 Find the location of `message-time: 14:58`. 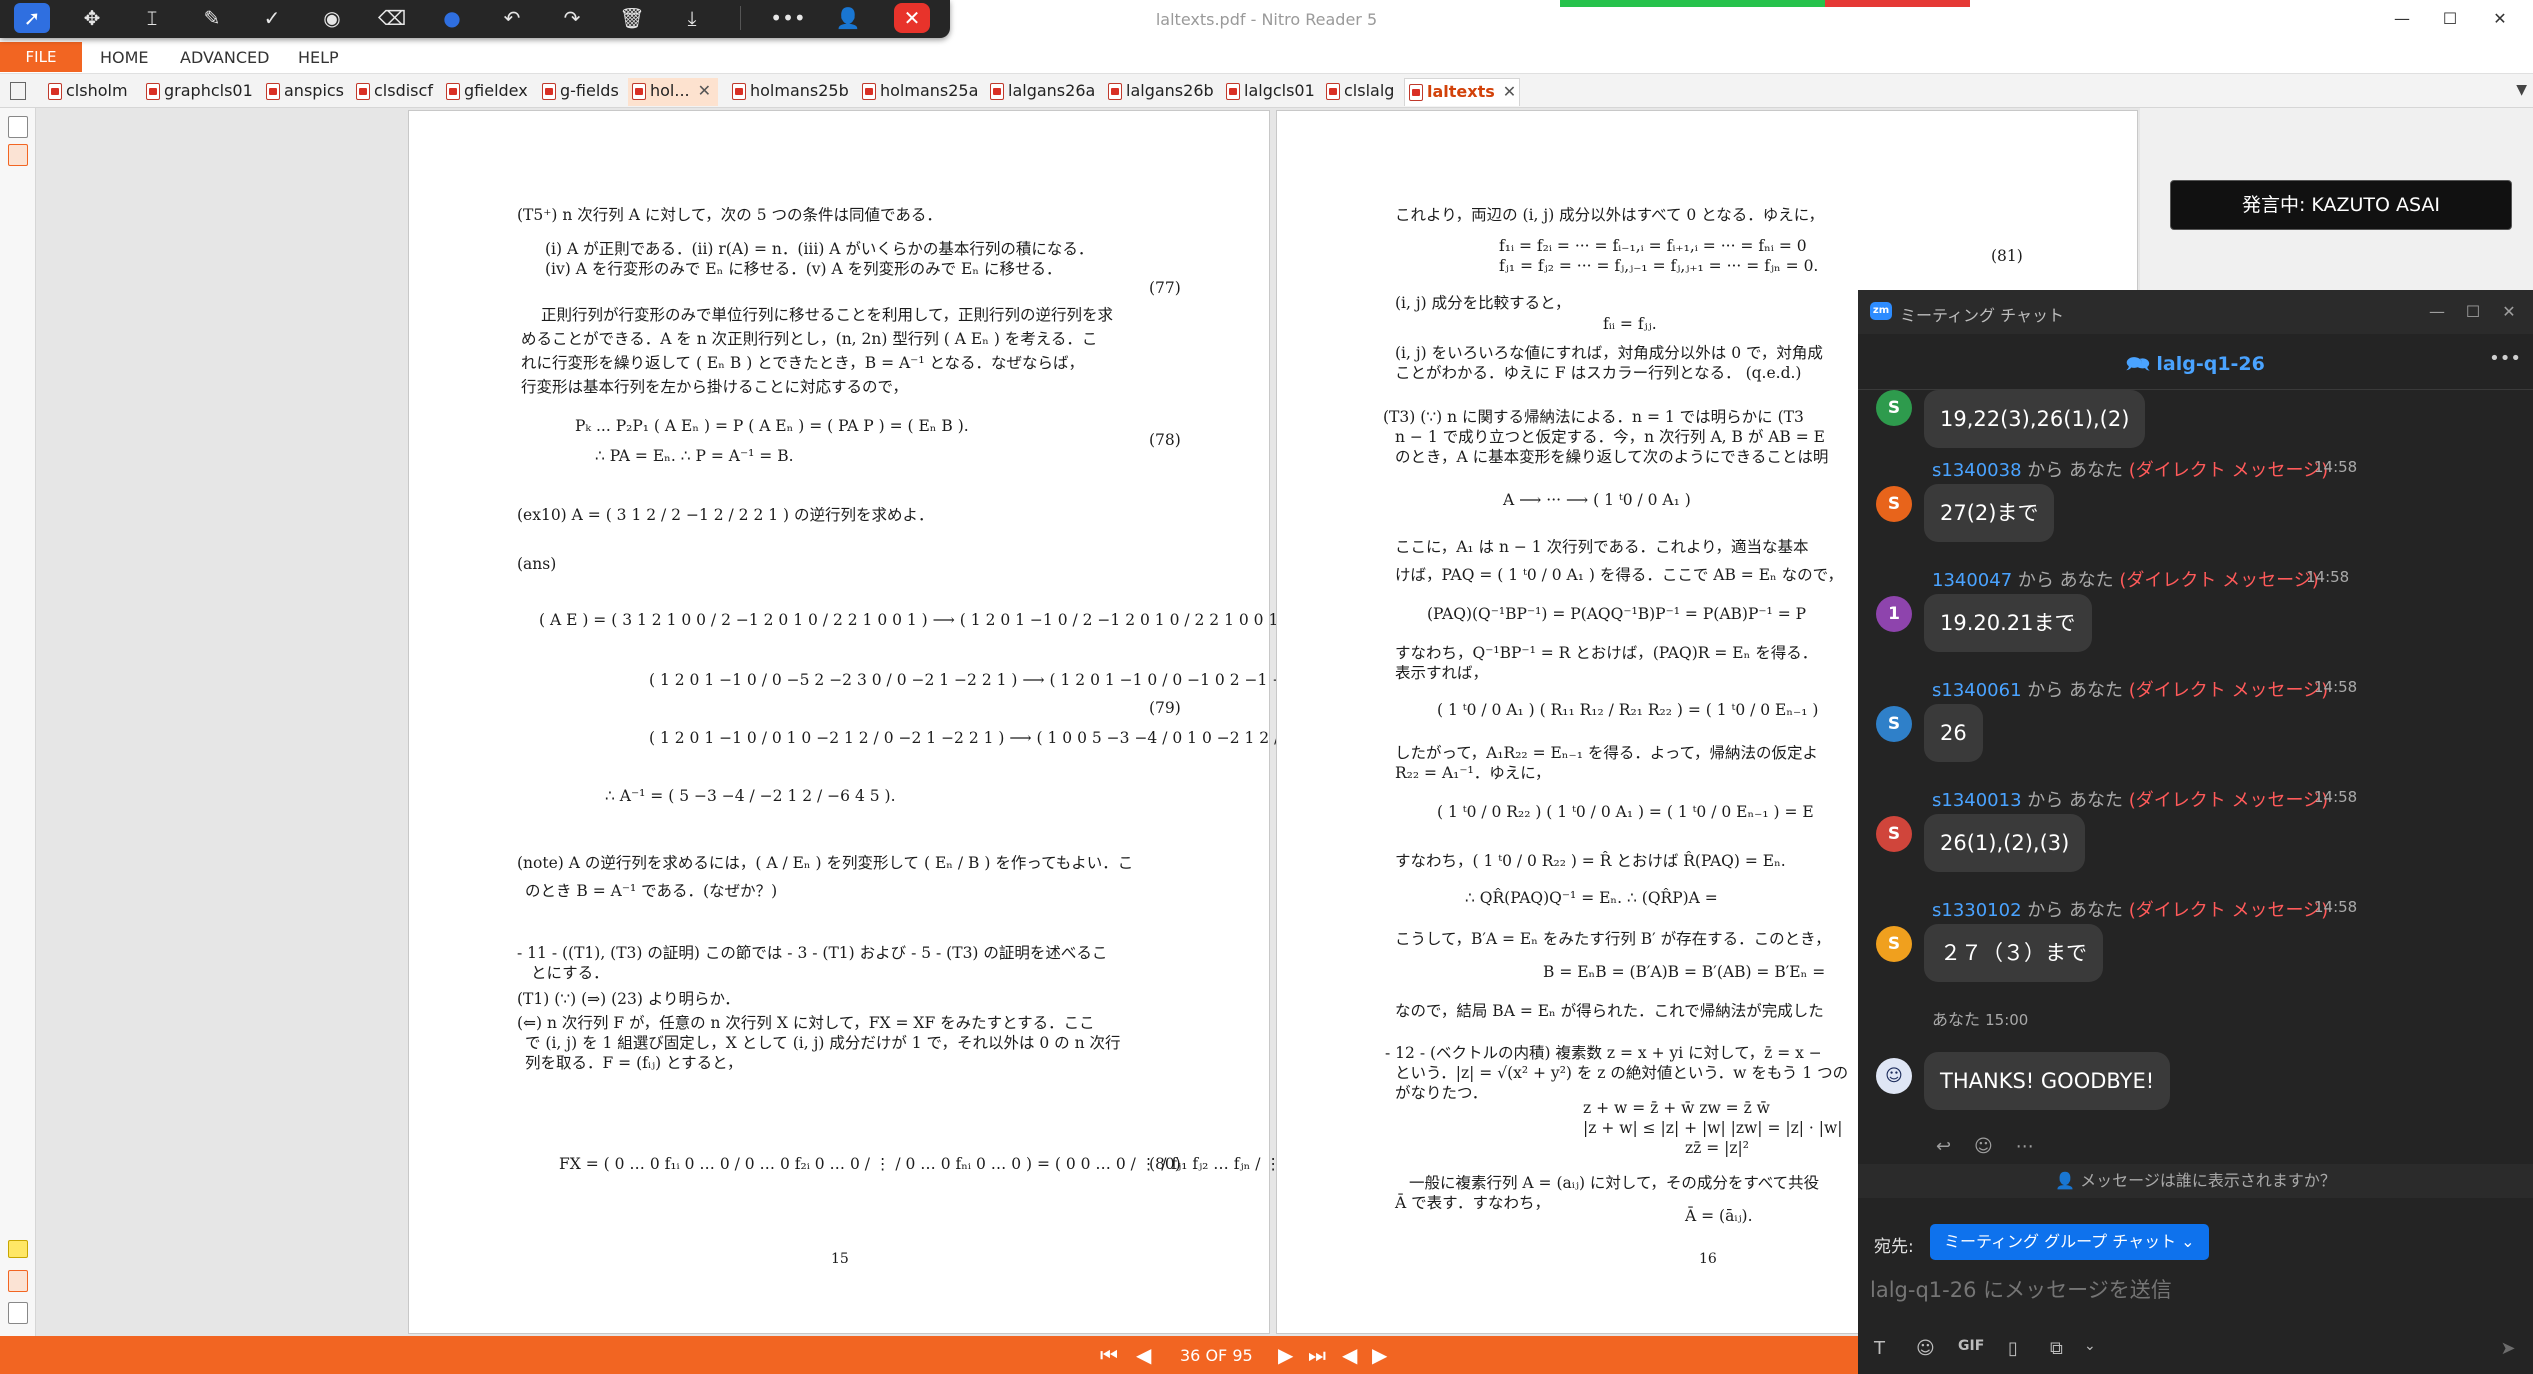

message-time: 14:58 is located at coordinates (2336, 907).